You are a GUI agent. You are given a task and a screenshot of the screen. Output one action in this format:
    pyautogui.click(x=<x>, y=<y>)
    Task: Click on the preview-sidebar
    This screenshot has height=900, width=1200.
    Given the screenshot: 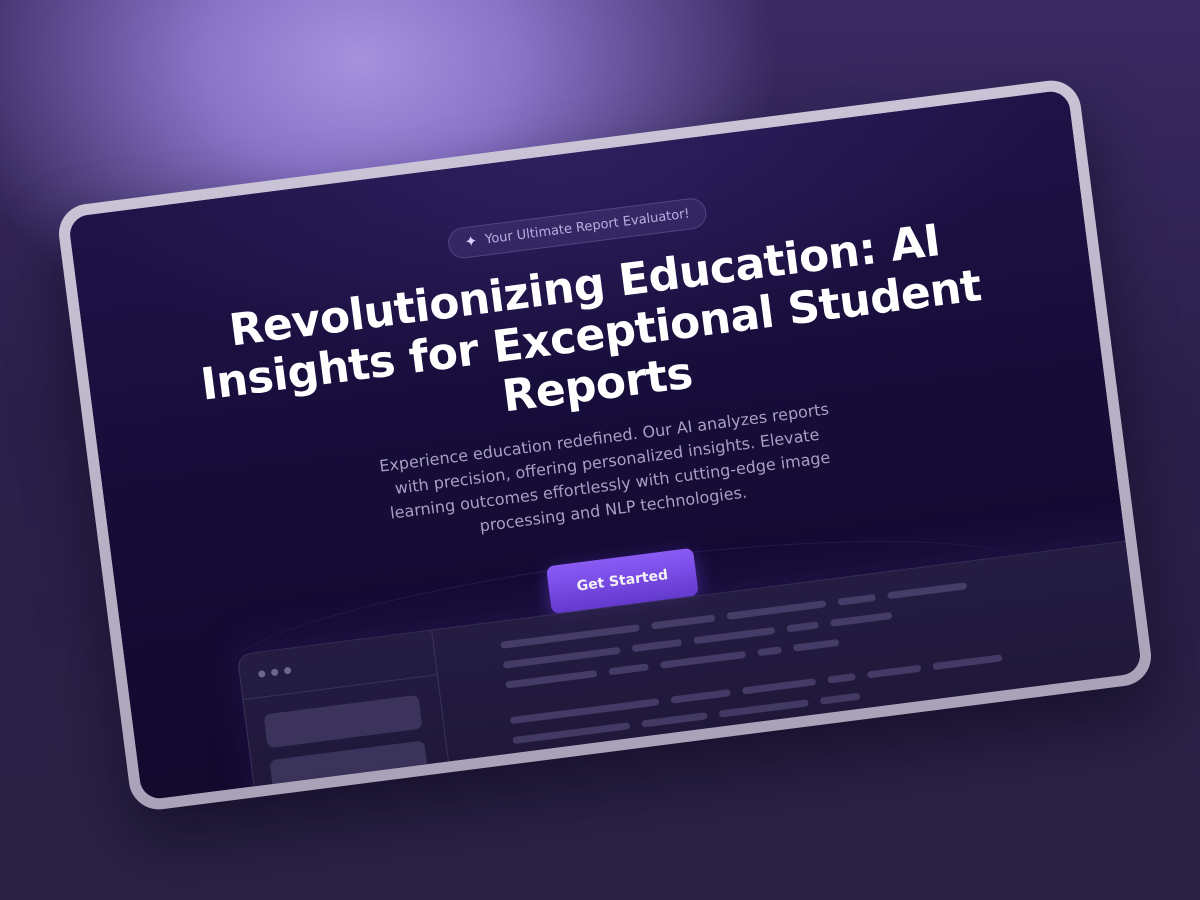 What is the action you would take?
    pyautogui.click(x=351, y=715)
    